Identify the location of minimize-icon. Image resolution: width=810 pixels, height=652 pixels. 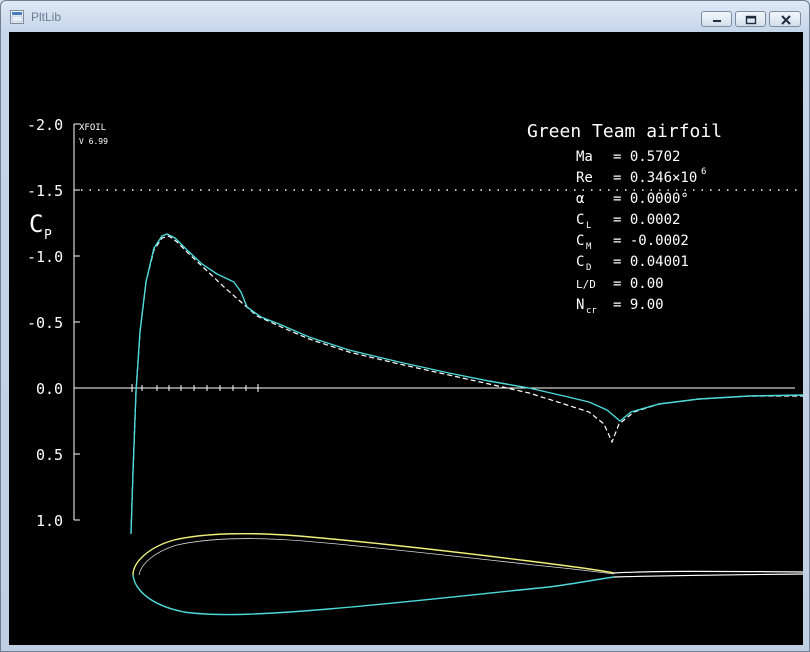
(717, 21).